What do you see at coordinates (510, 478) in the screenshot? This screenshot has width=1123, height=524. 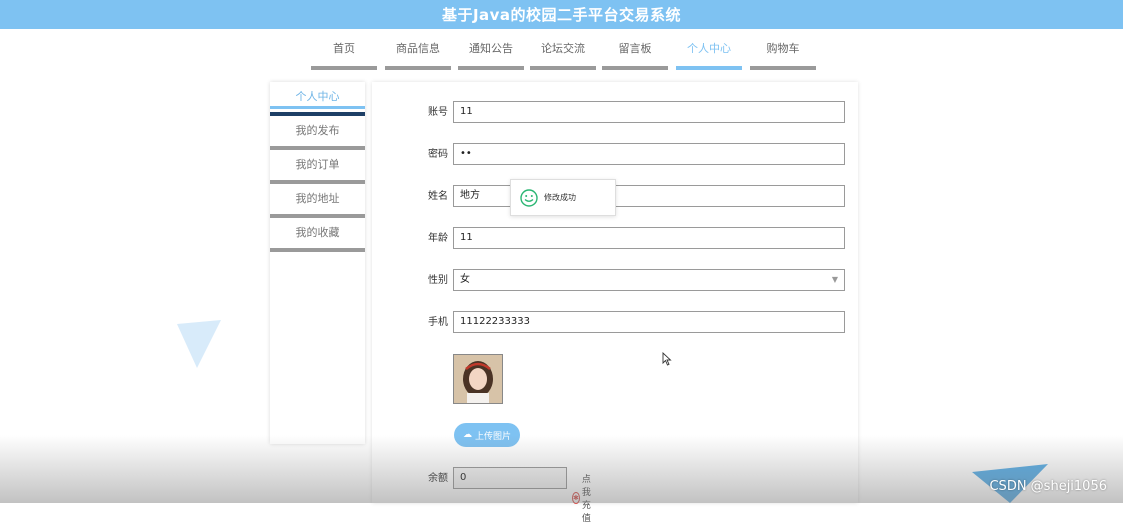 I see `balance-input: 0` at bounding box center [510, 478].